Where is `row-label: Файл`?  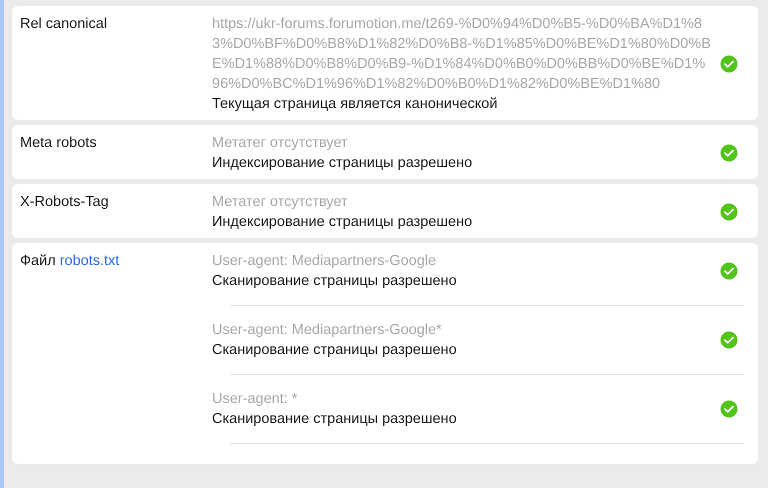
row-label: Файл is located at coordinates (38, 261).